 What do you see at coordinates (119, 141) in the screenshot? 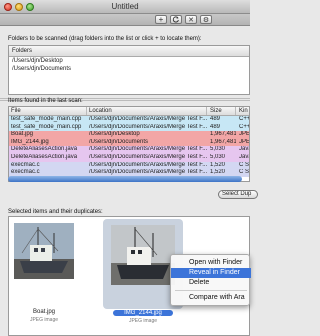
I see `cell-location: /Users/djn/Documents` at bounding box center [119, 141].